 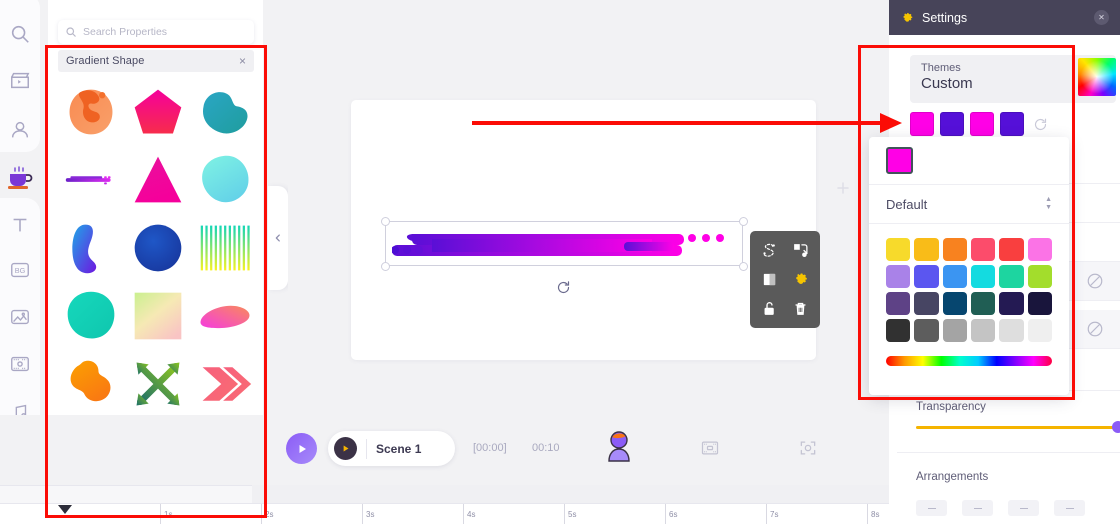 I want to click on search-properties-field, so click(x=156, y=32).